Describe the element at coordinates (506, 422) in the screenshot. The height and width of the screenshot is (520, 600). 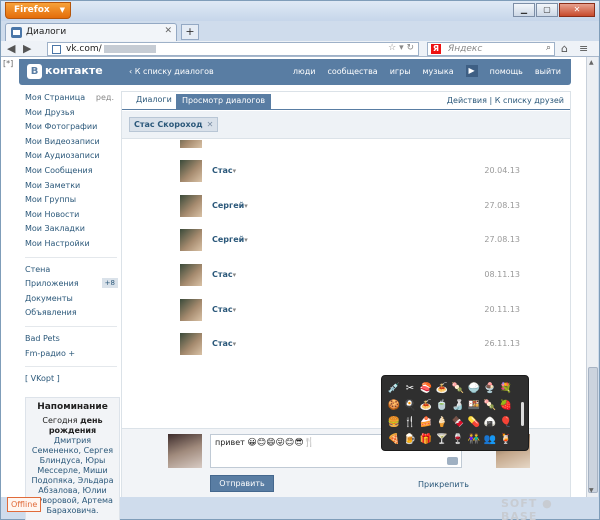
I see `emoji-option: 🎈` at that location.